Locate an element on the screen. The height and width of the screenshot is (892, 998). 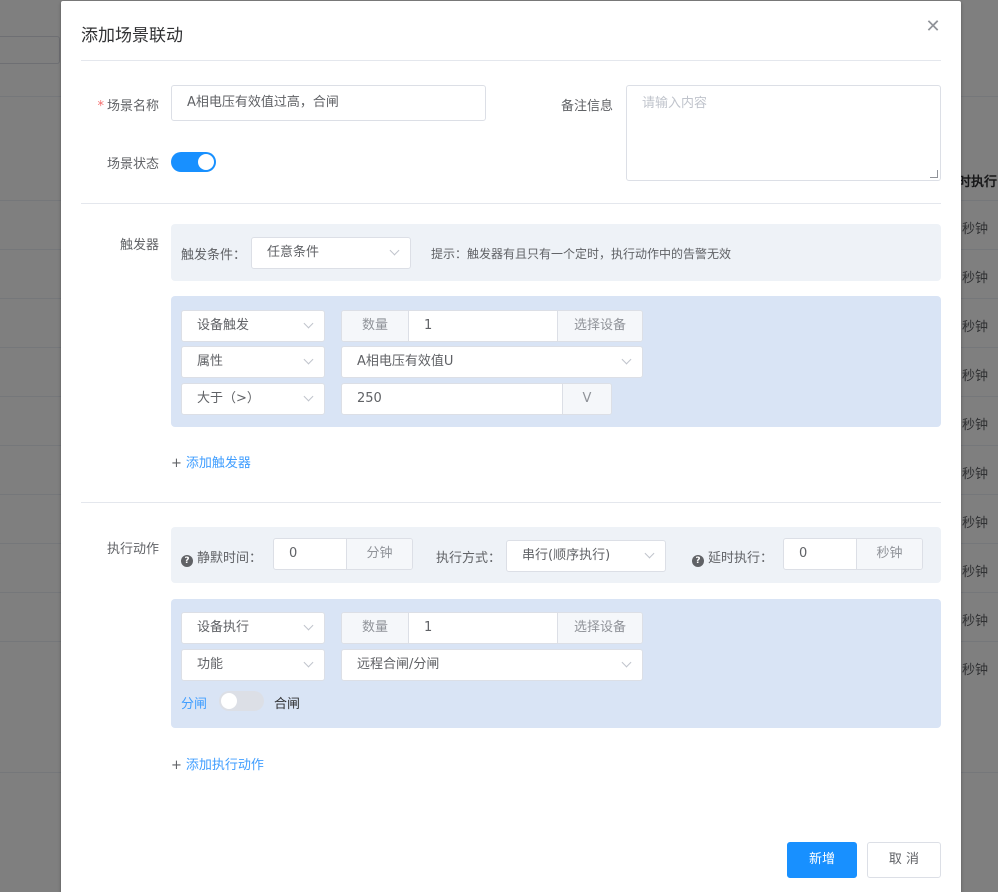
close-icon: ✕ is located at coordinates (933, 27).